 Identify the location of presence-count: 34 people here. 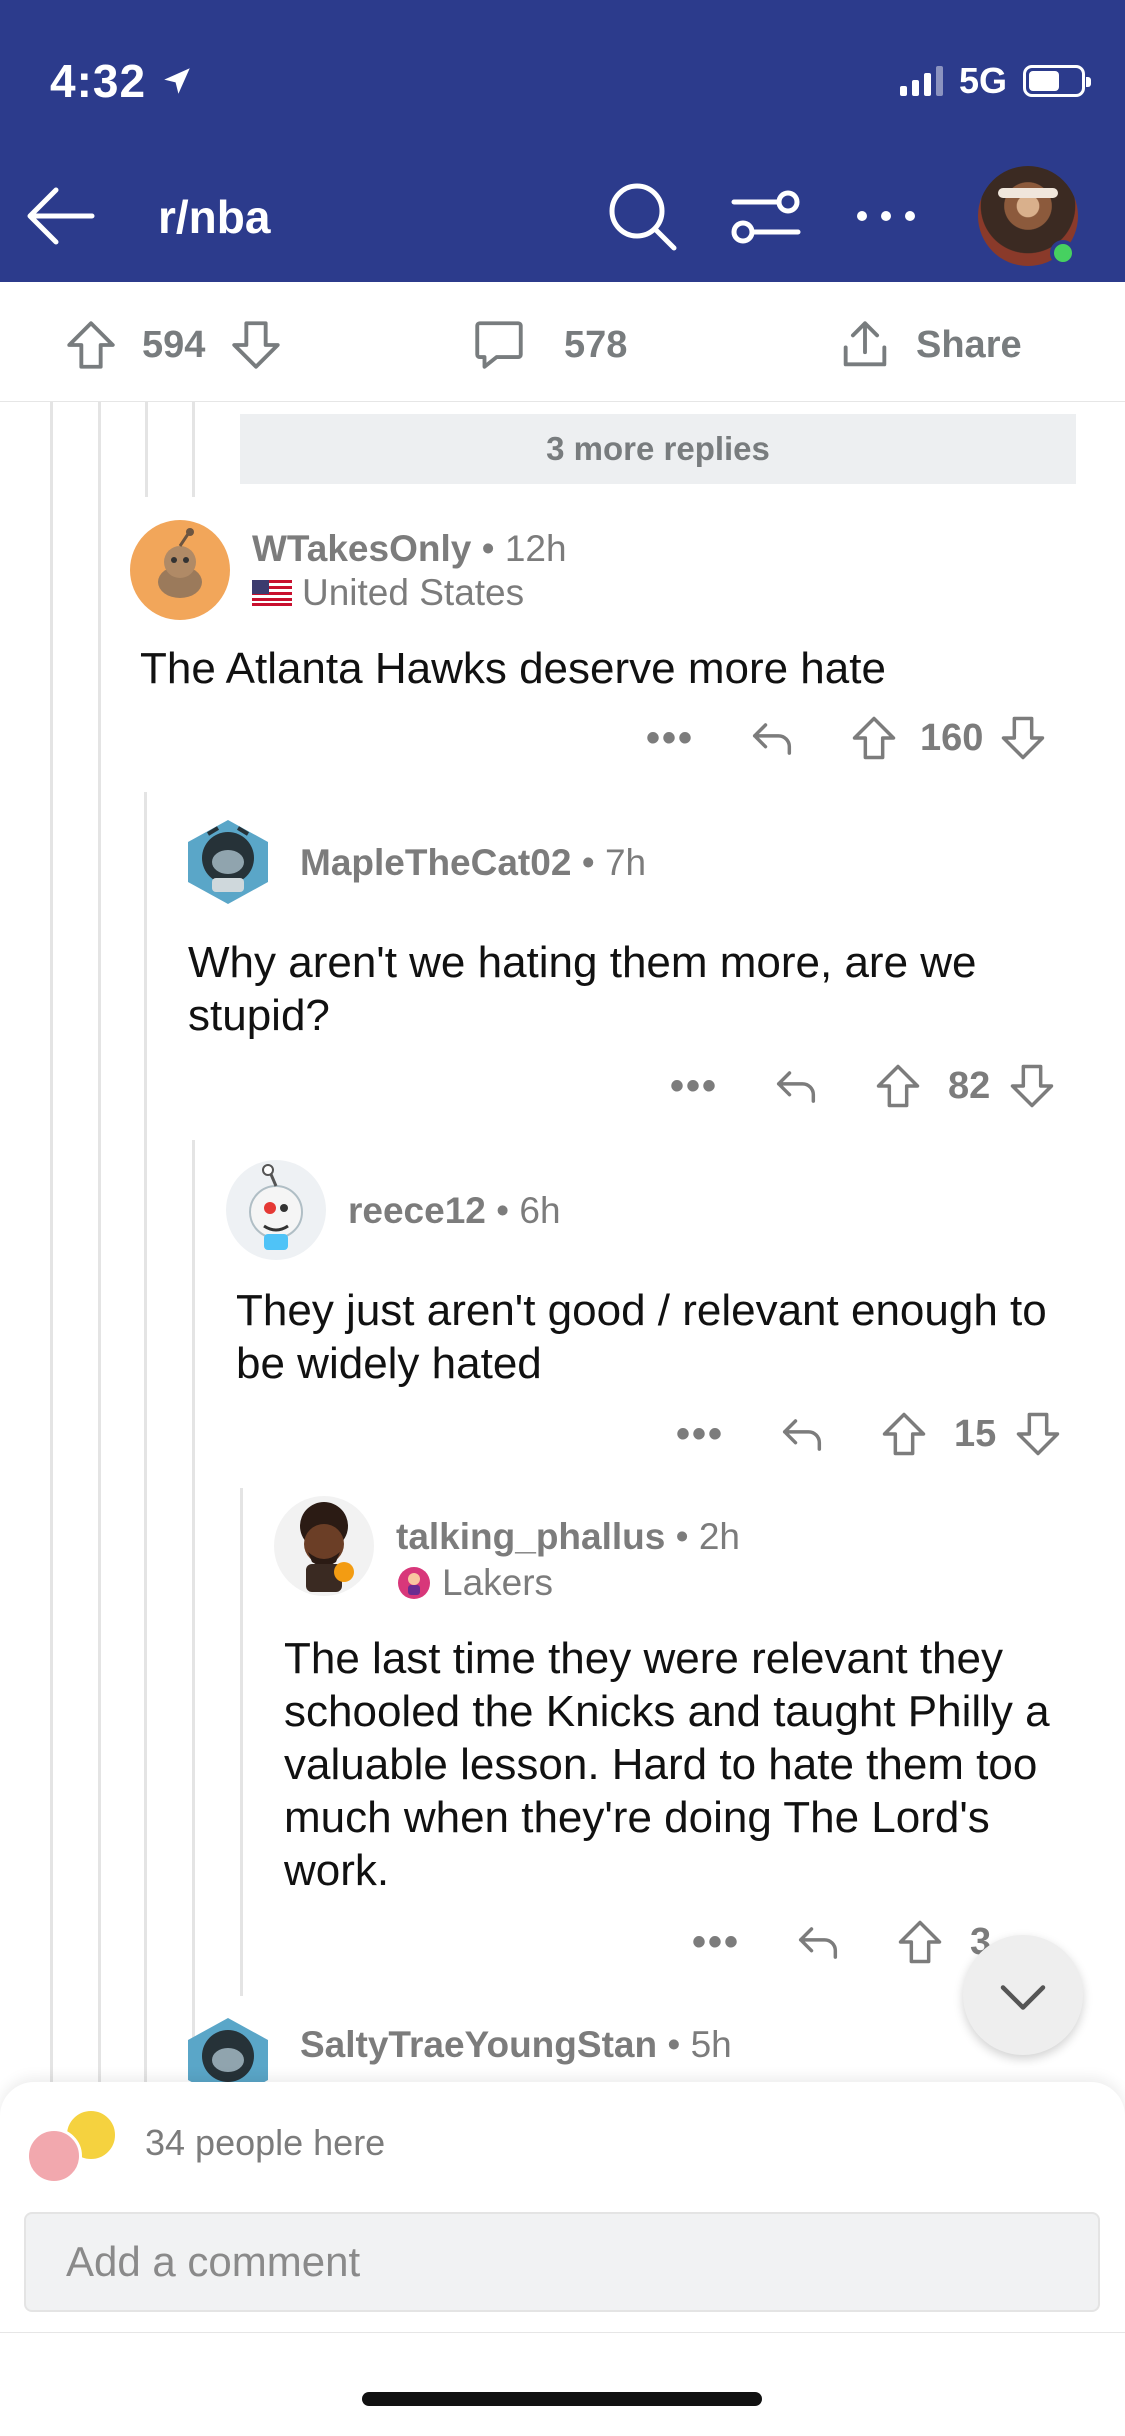
(265, 2142).